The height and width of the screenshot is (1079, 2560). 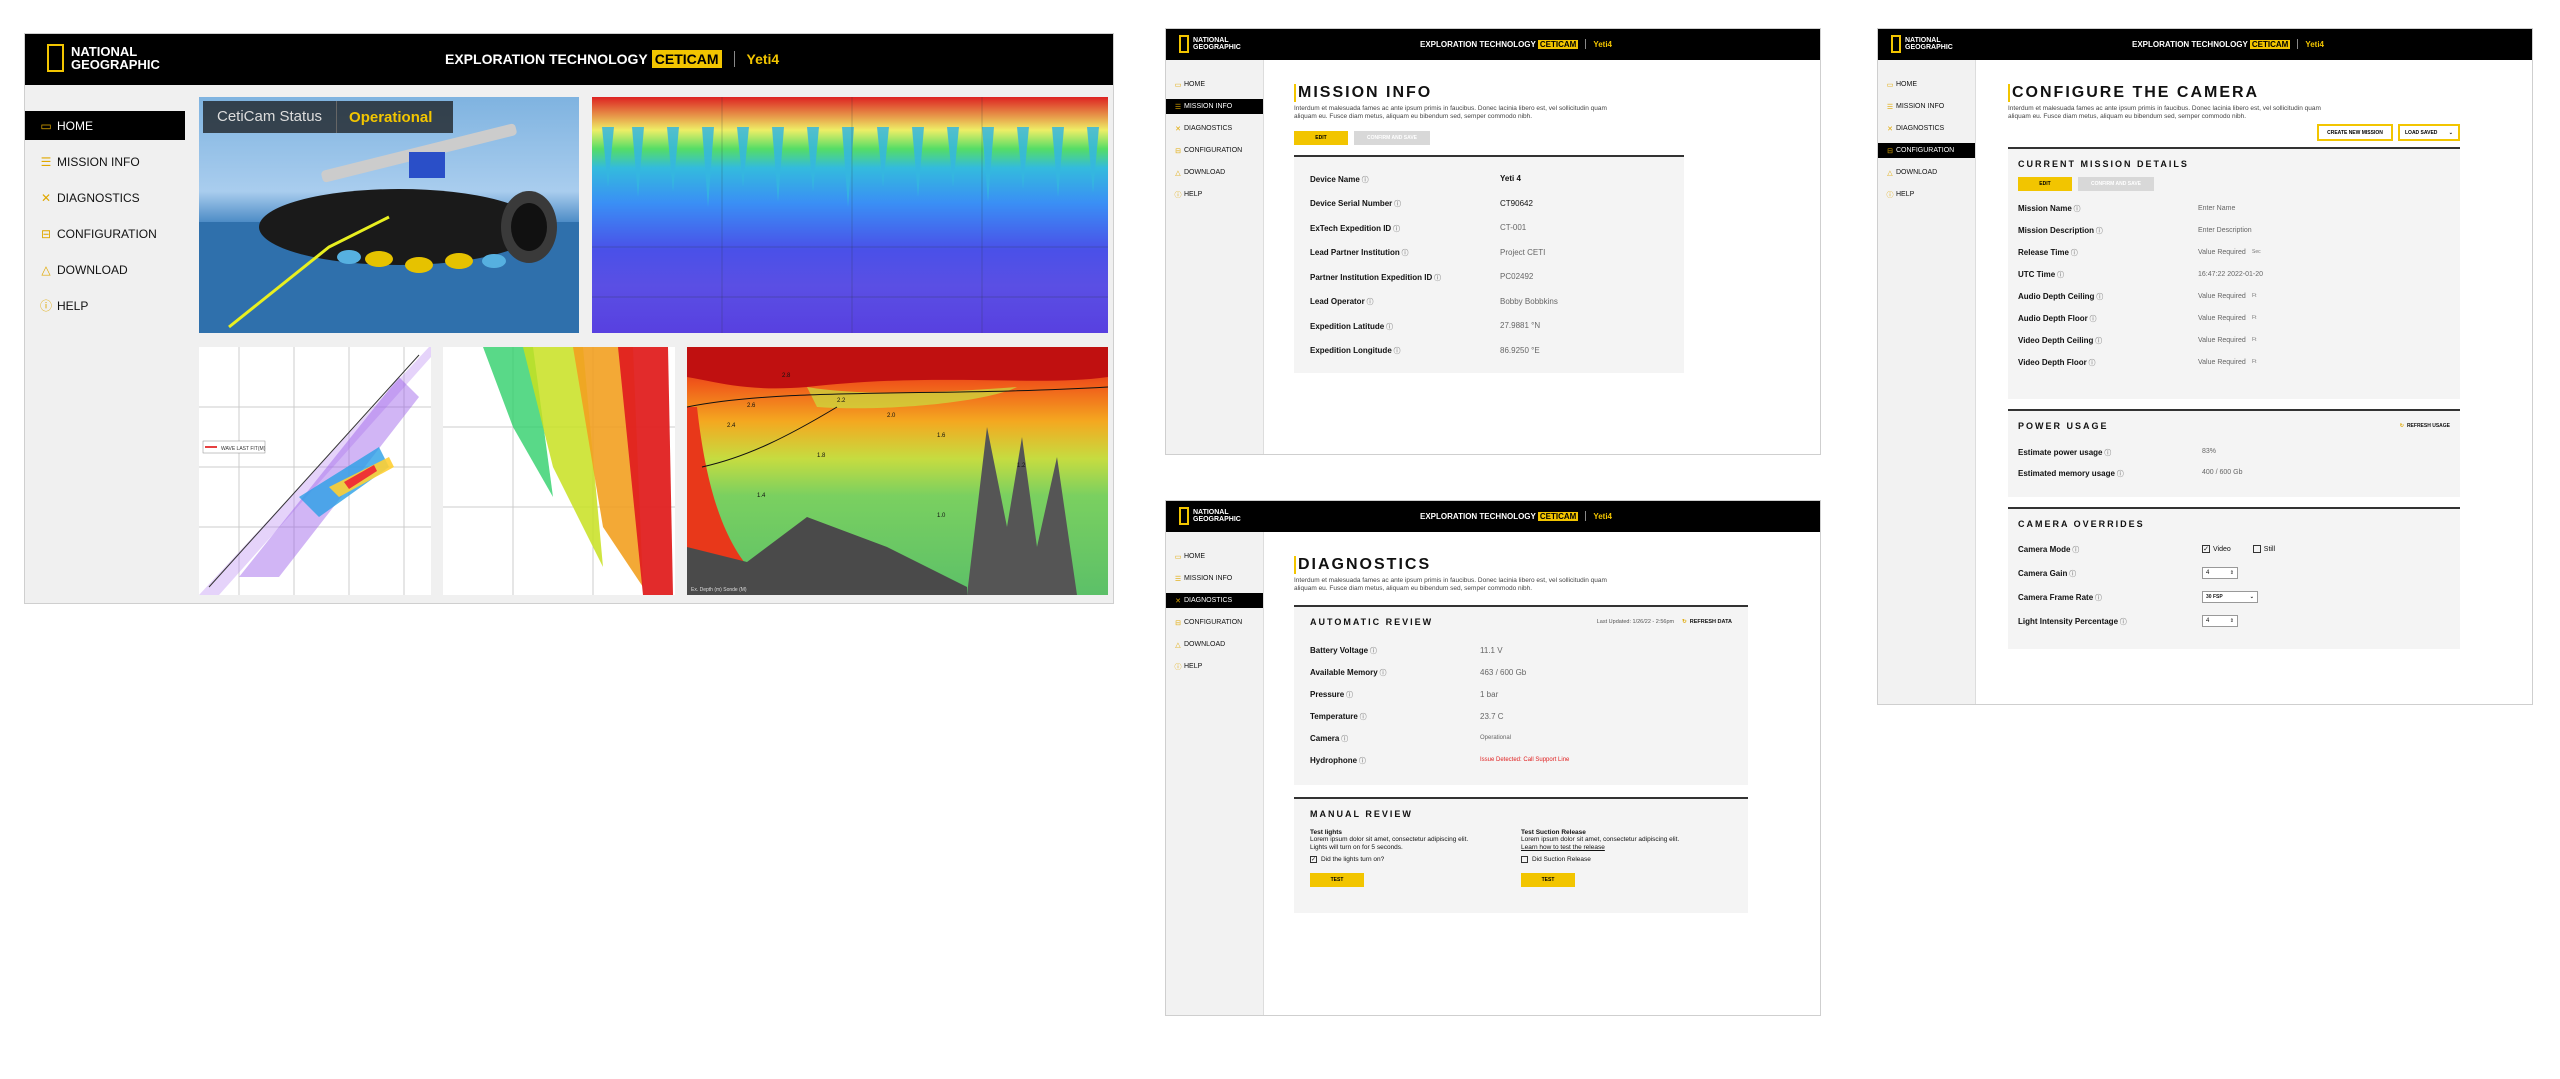 What do you see at coordinates (2137, 319) in the screenshot?
I see `config-row: Audio Depth Floor ⓘ Value Required Ft` at bounding box center [2137, 319].